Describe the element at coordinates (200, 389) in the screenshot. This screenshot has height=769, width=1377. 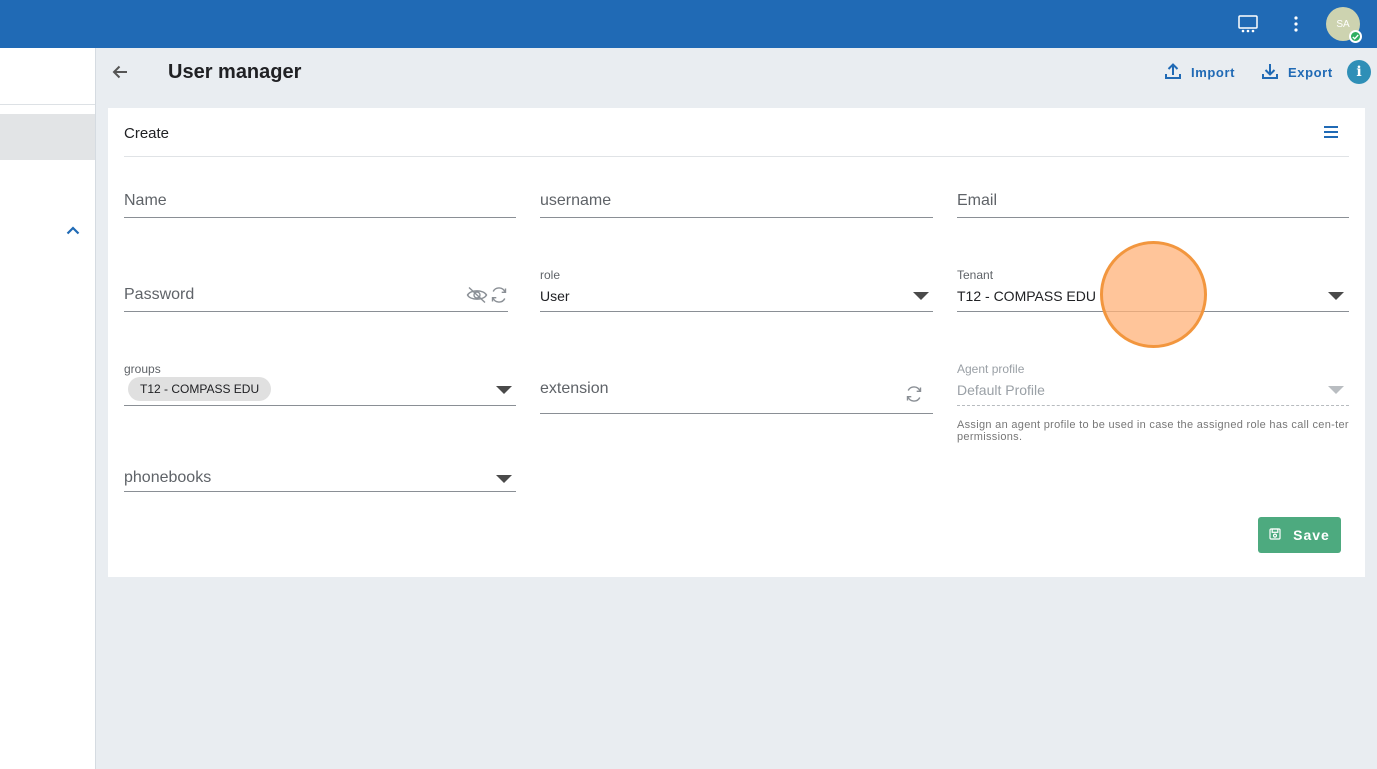
I see `group-chip: T12 - COMPASS EDU` at that location.